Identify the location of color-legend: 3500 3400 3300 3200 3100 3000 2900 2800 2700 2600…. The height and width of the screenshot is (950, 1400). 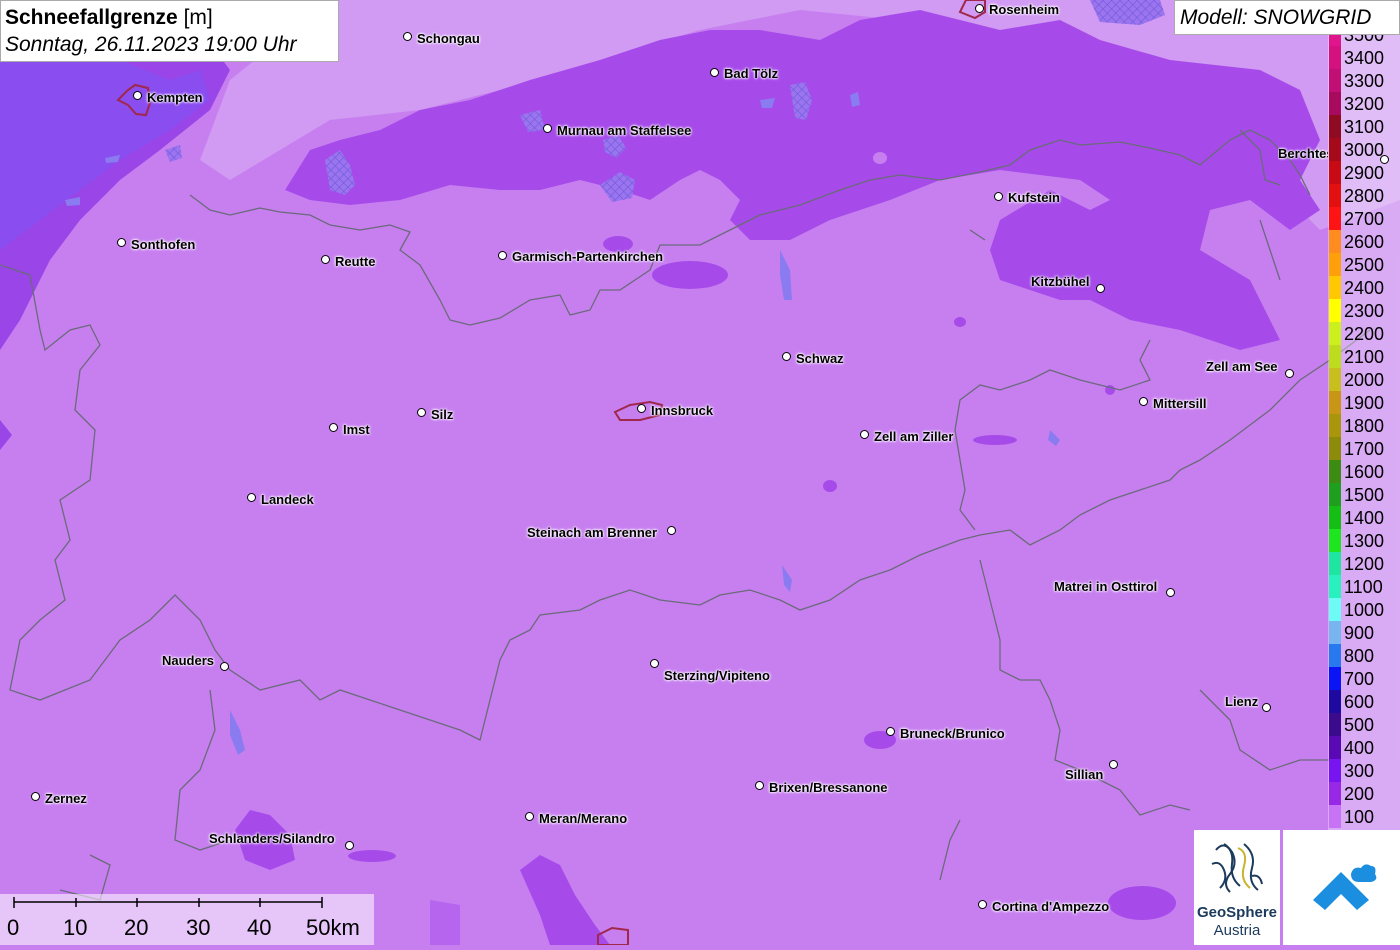
(1364, 432).